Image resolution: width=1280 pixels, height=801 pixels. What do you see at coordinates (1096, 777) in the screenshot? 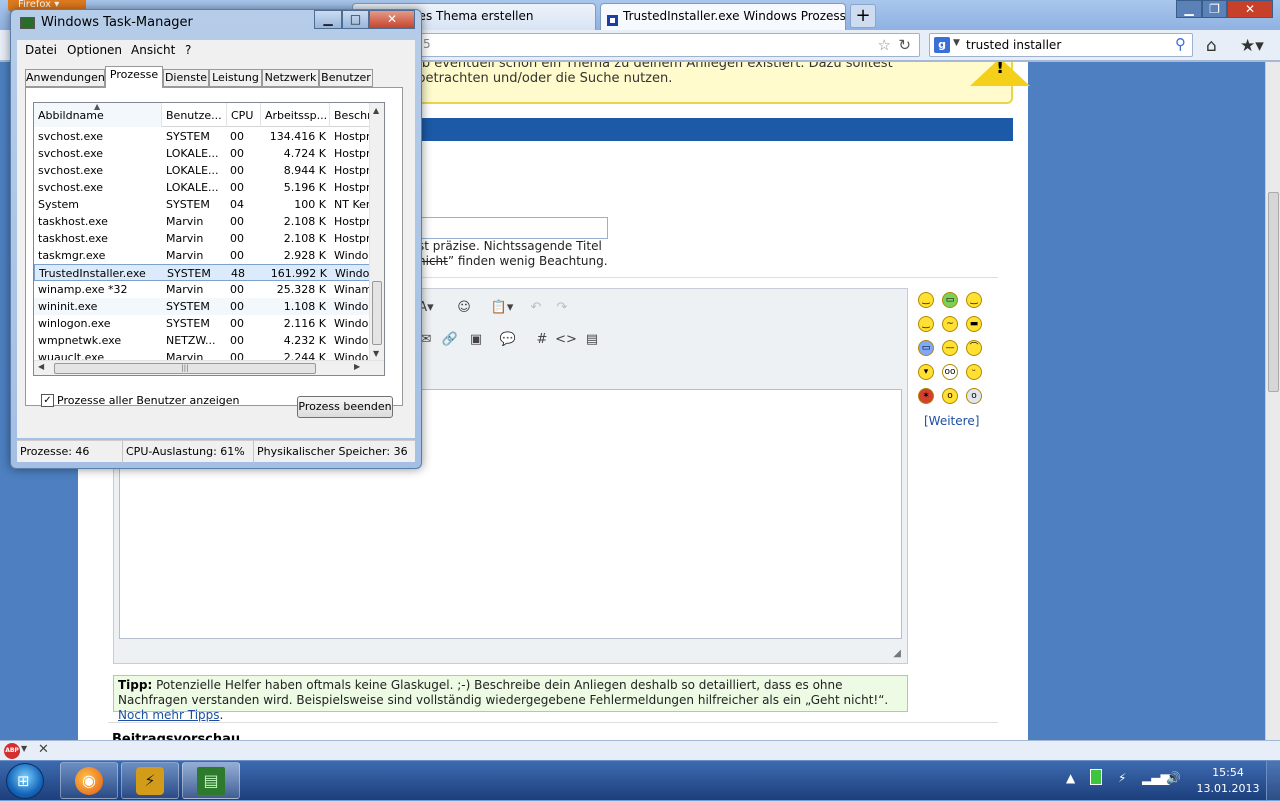
I see `tray-app-icon` at bounding box center [1096, 777].